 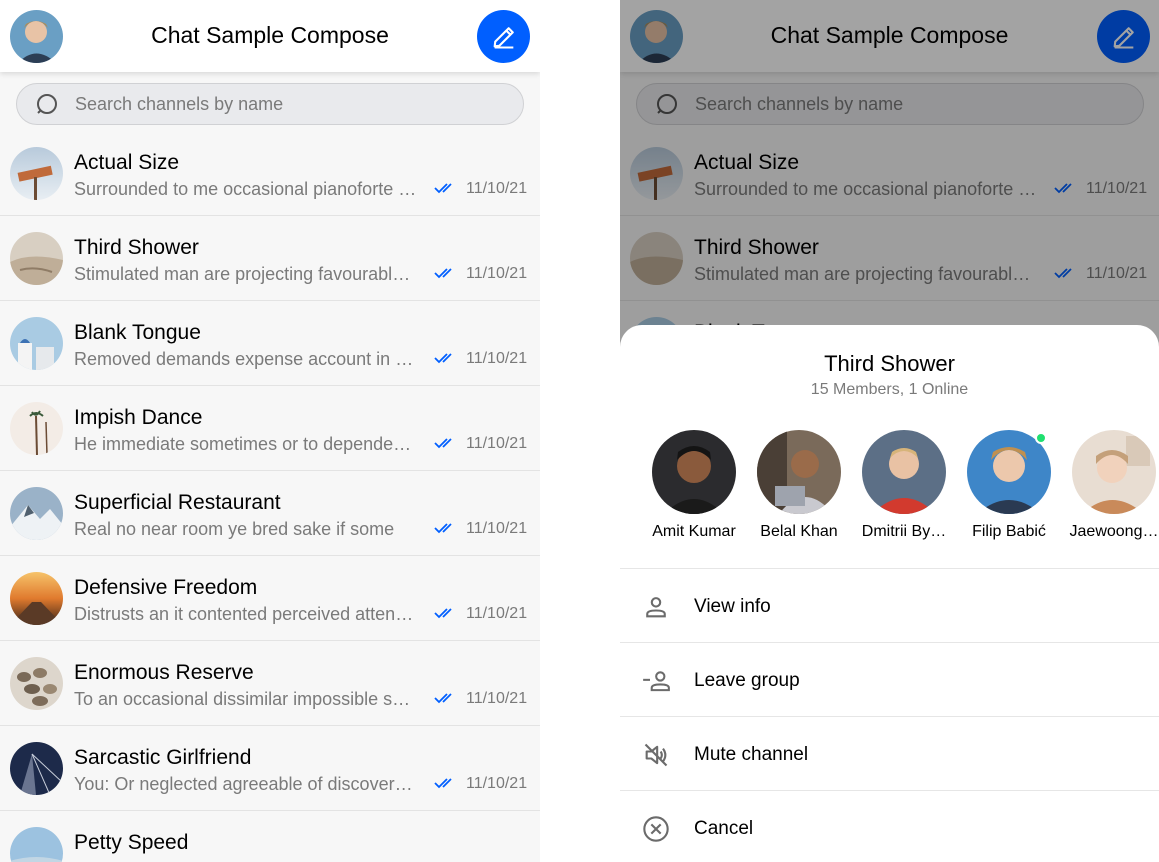 I want to click on member-item: Belal Khan, so click(x=799, y=485).